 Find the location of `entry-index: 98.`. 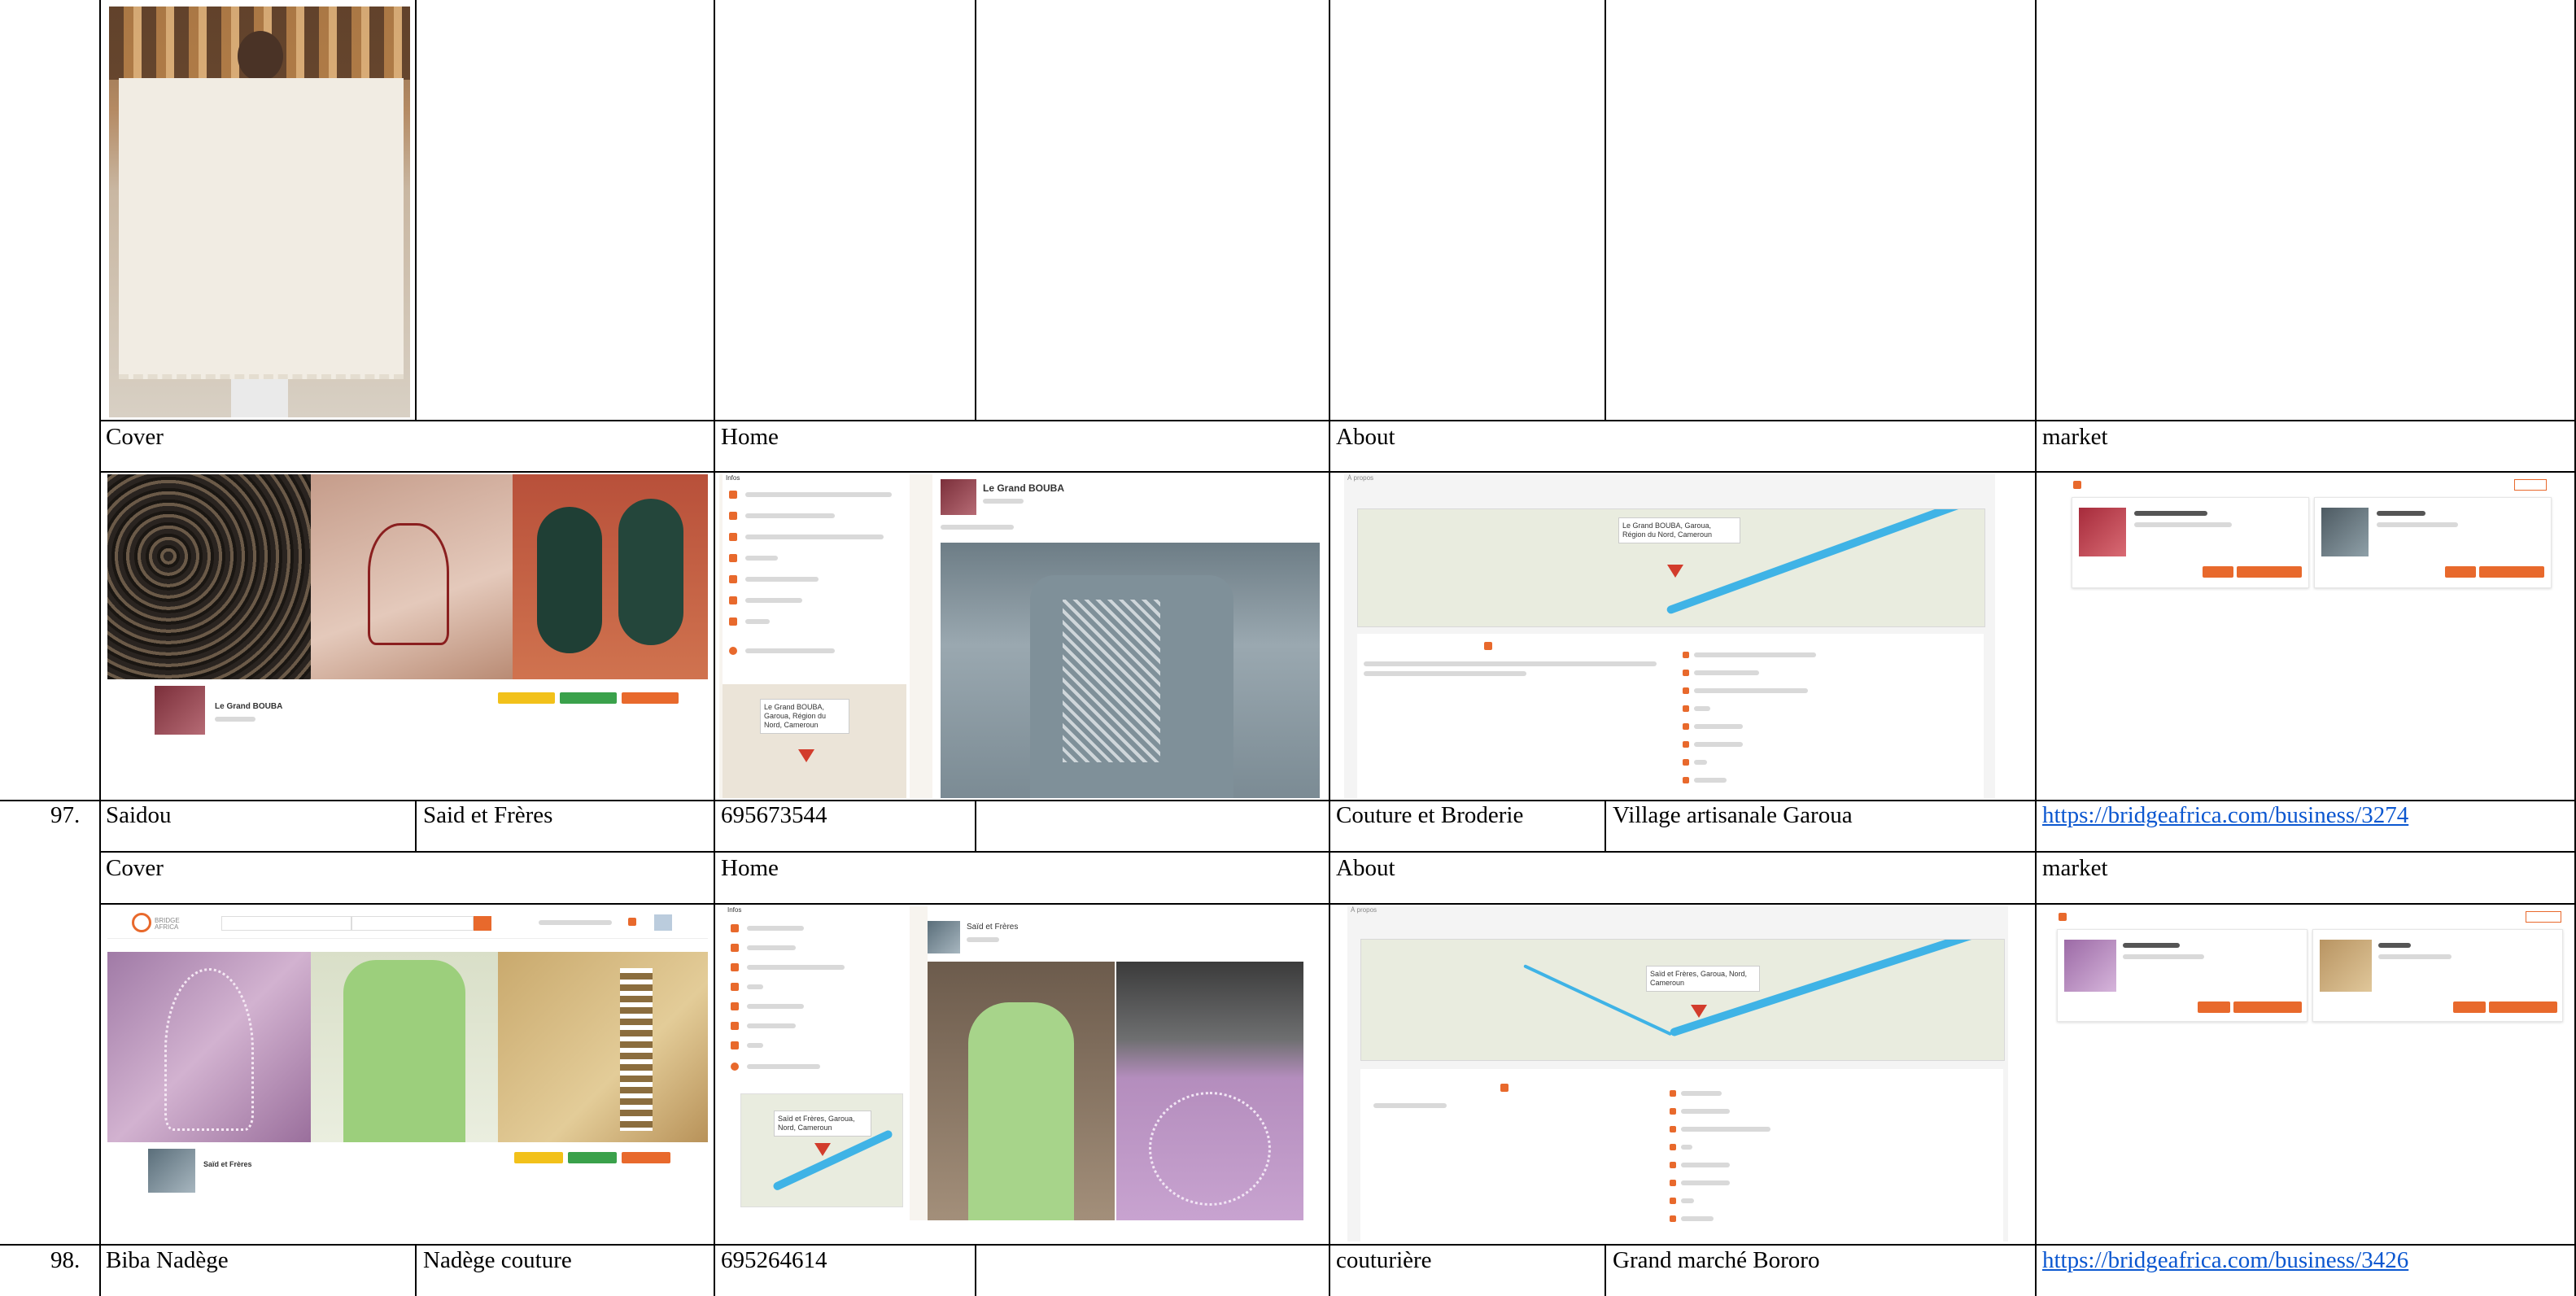

entry-index: 98. is located at coordinates (65, 1260).